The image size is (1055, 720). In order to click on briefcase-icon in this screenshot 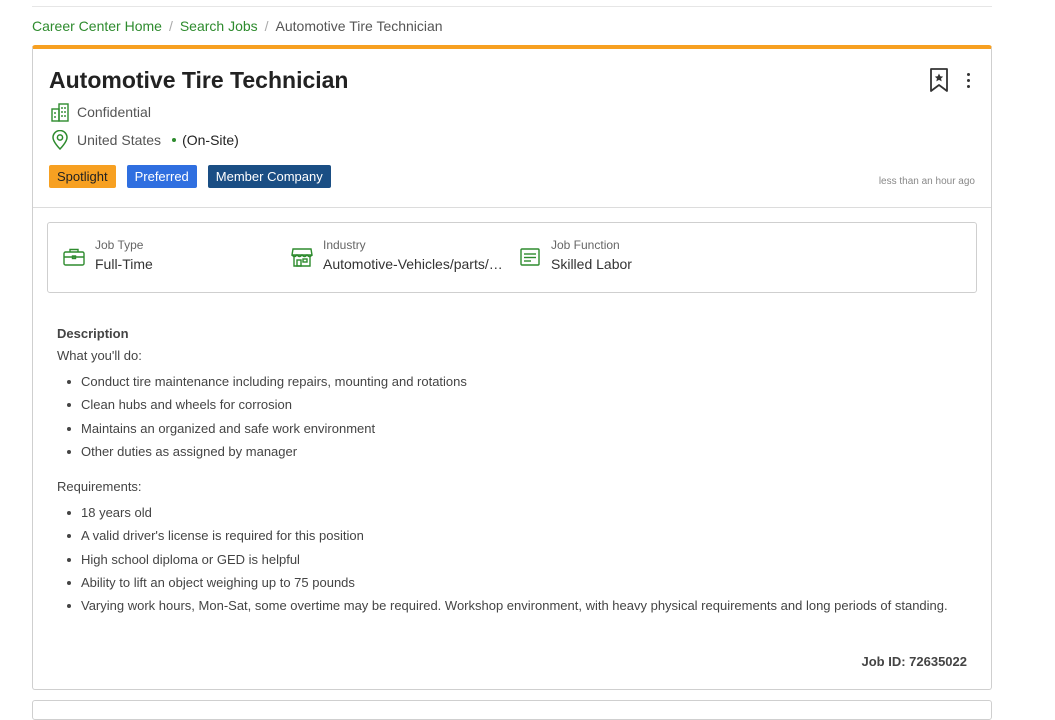, I will do `click(74, 257)`.